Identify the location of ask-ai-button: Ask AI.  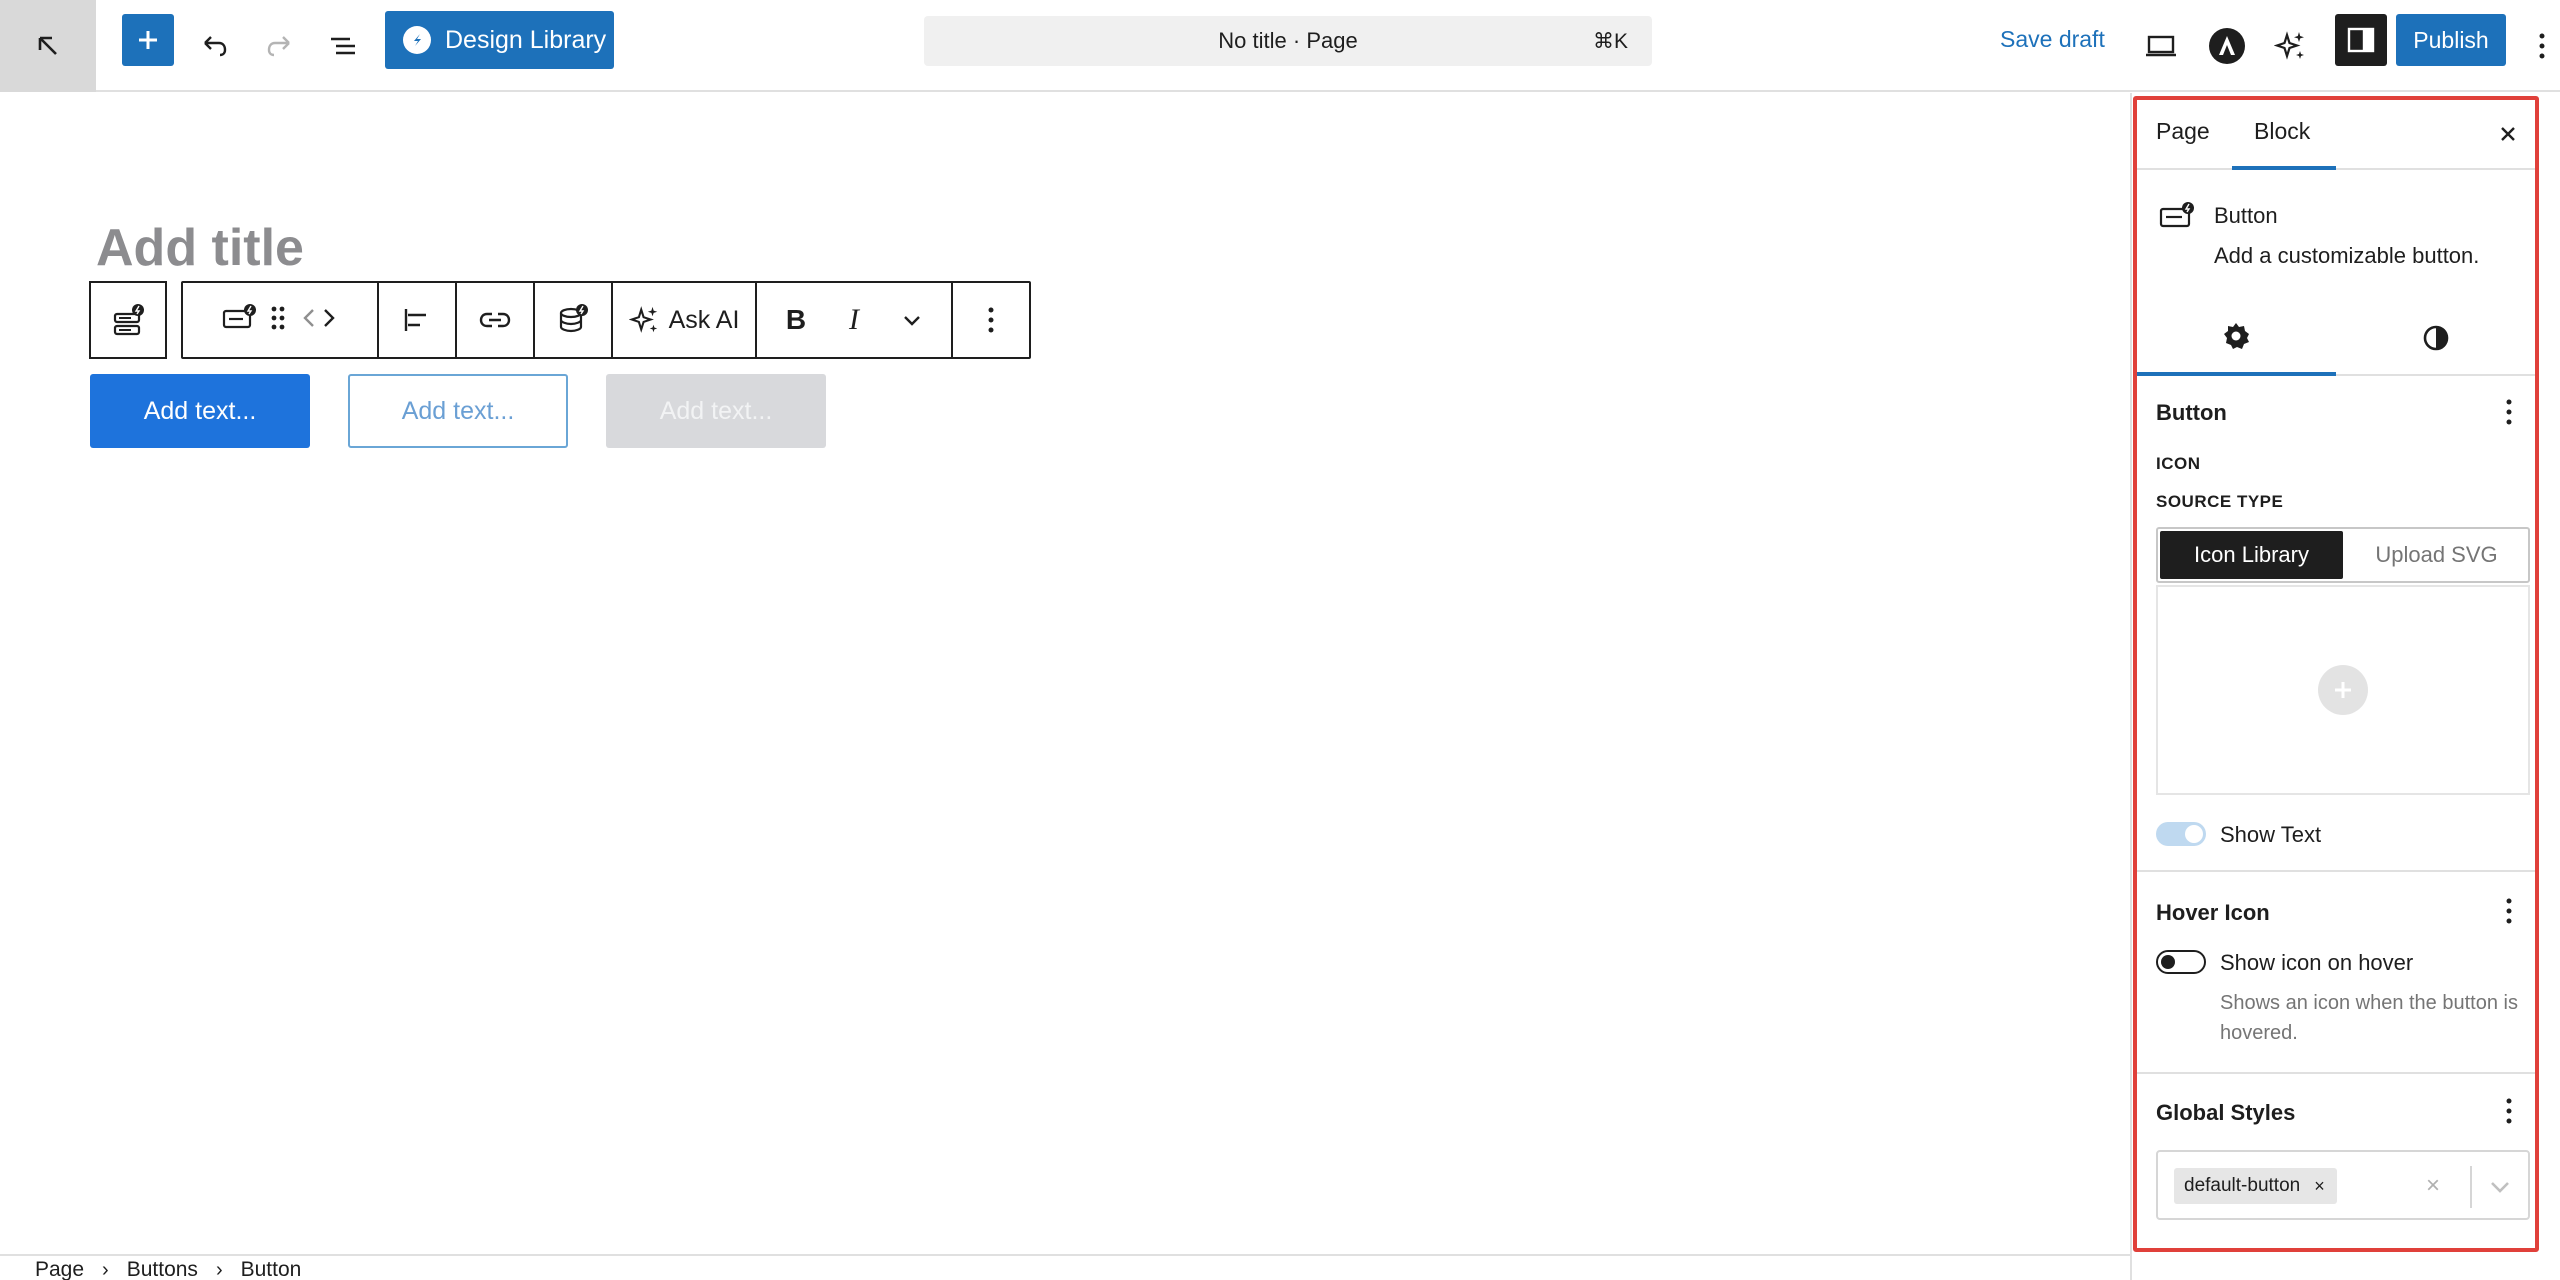
(685, 320).